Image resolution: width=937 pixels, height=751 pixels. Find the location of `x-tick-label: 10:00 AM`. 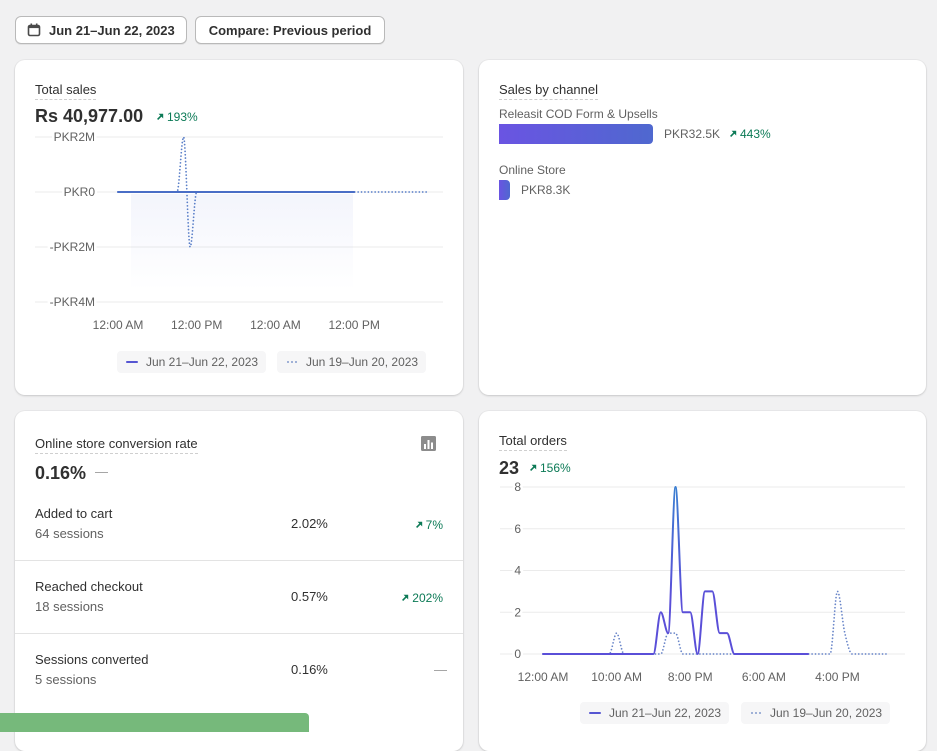

x-tick-label: 10:00 AM is located at coordinates (616, 677).